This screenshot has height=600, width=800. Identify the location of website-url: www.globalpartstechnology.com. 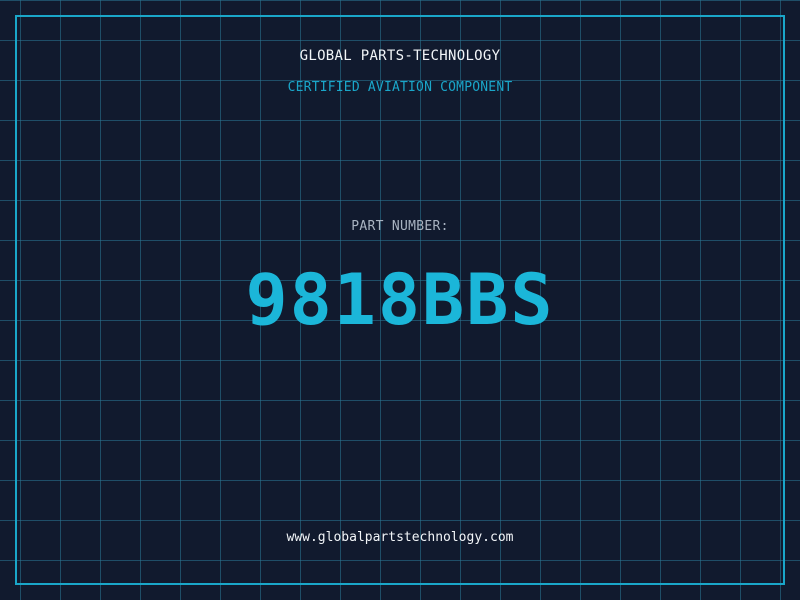
(400, 537).